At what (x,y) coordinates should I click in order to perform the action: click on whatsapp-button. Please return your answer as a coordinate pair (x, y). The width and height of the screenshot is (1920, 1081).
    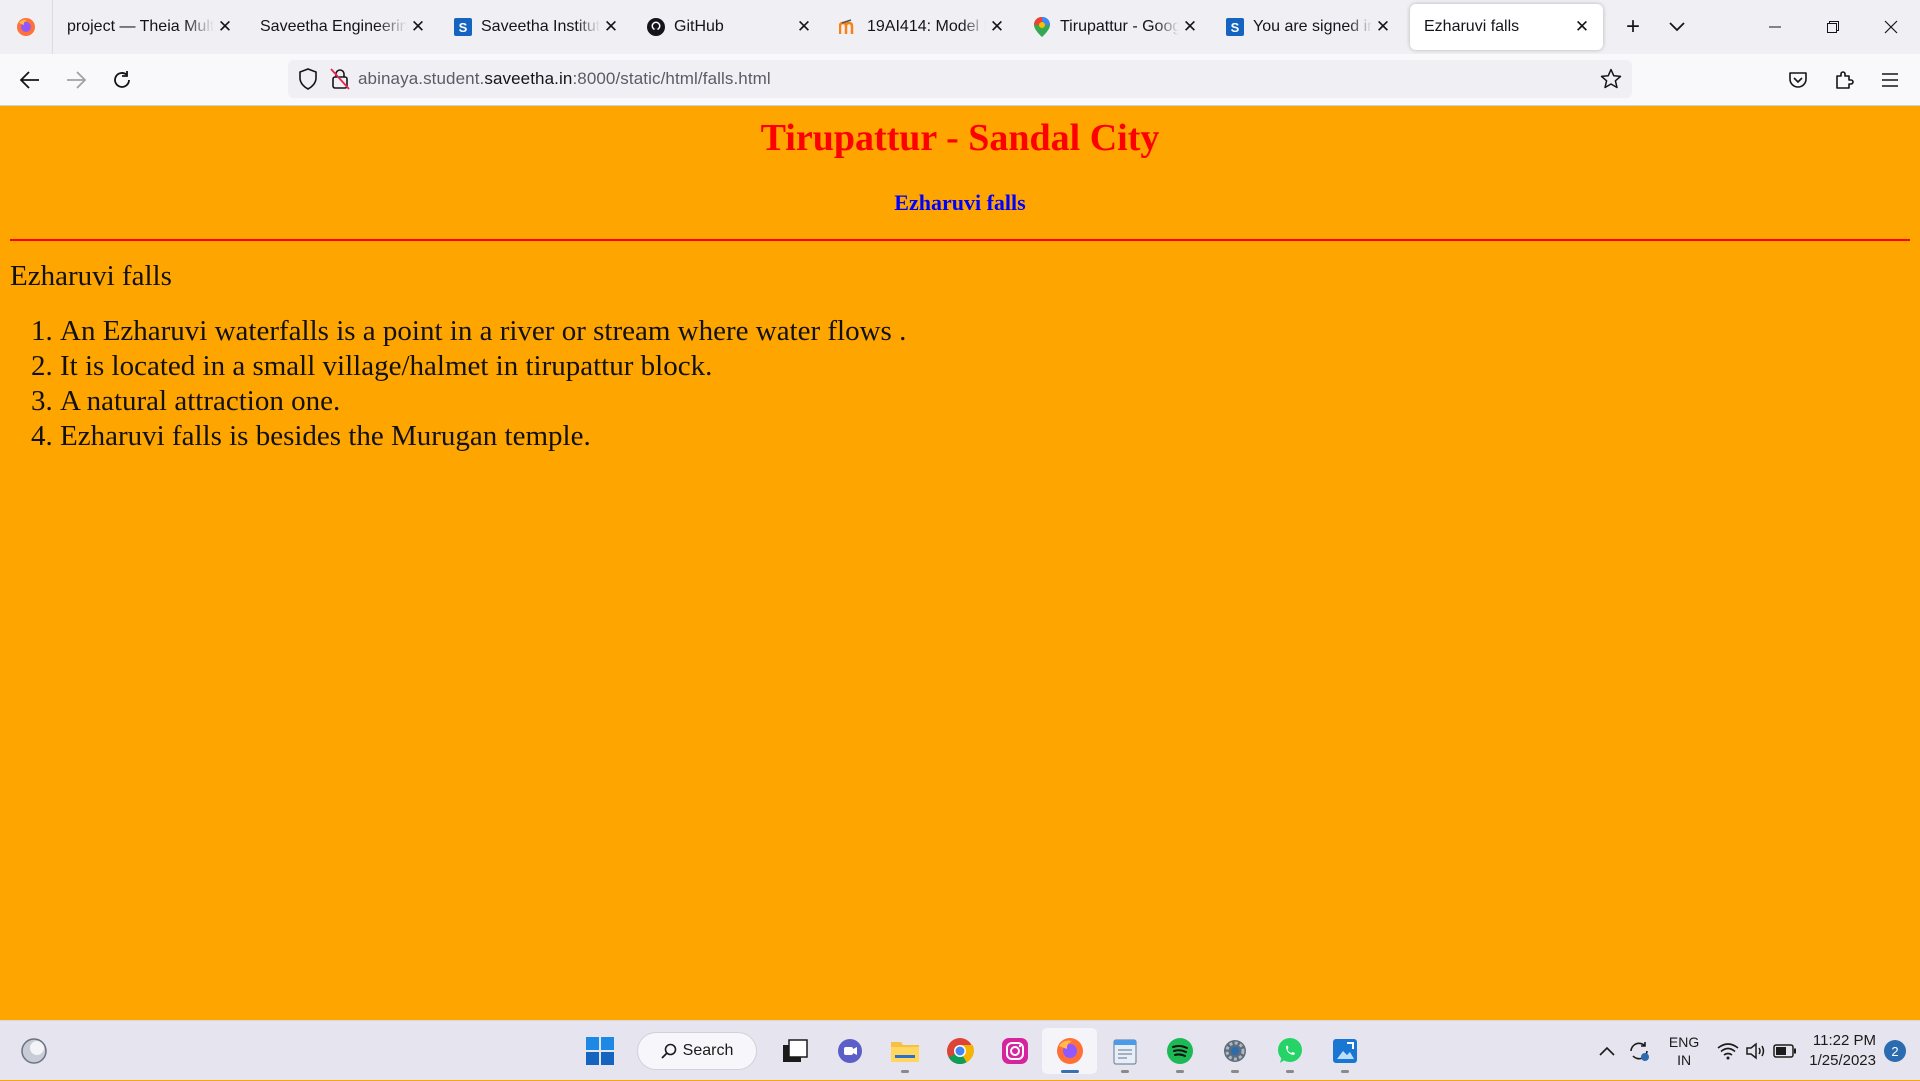
    Looking at the image, I should click on (1289, 1051).